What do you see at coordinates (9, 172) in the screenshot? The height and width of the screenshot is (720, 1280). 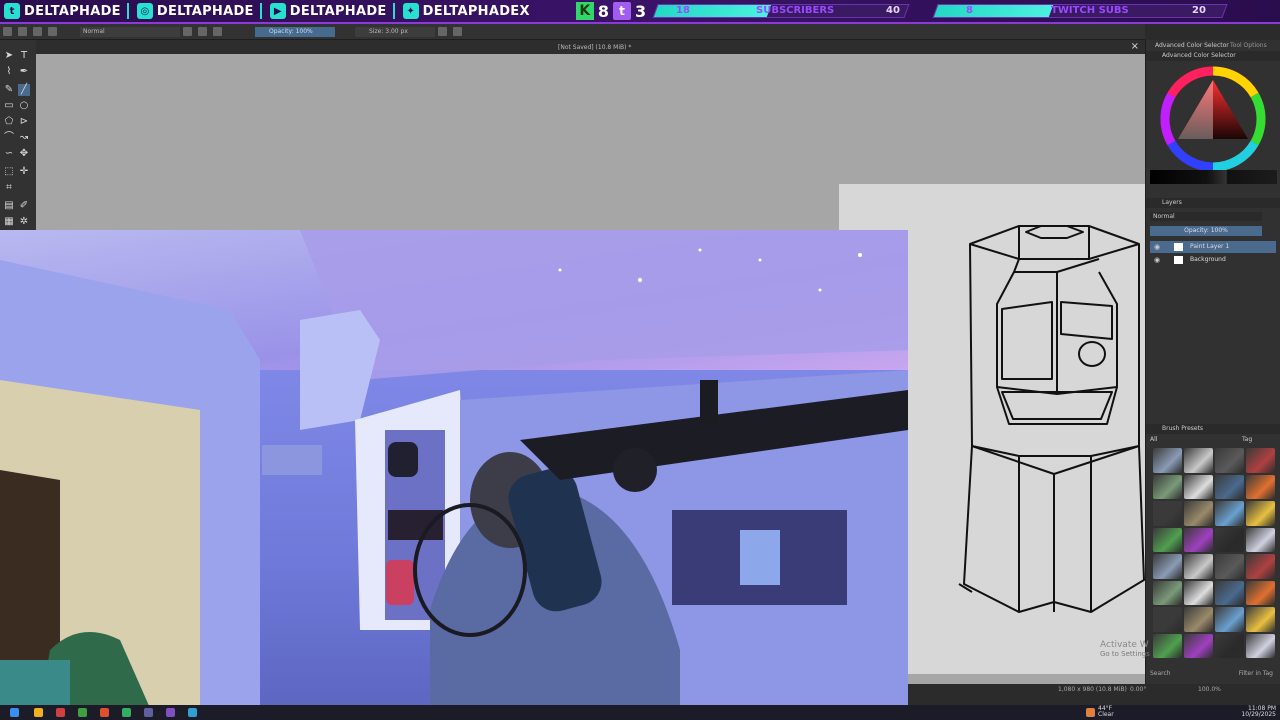 I see `transform-icon: ⬚` at bounding box center [9, 172].